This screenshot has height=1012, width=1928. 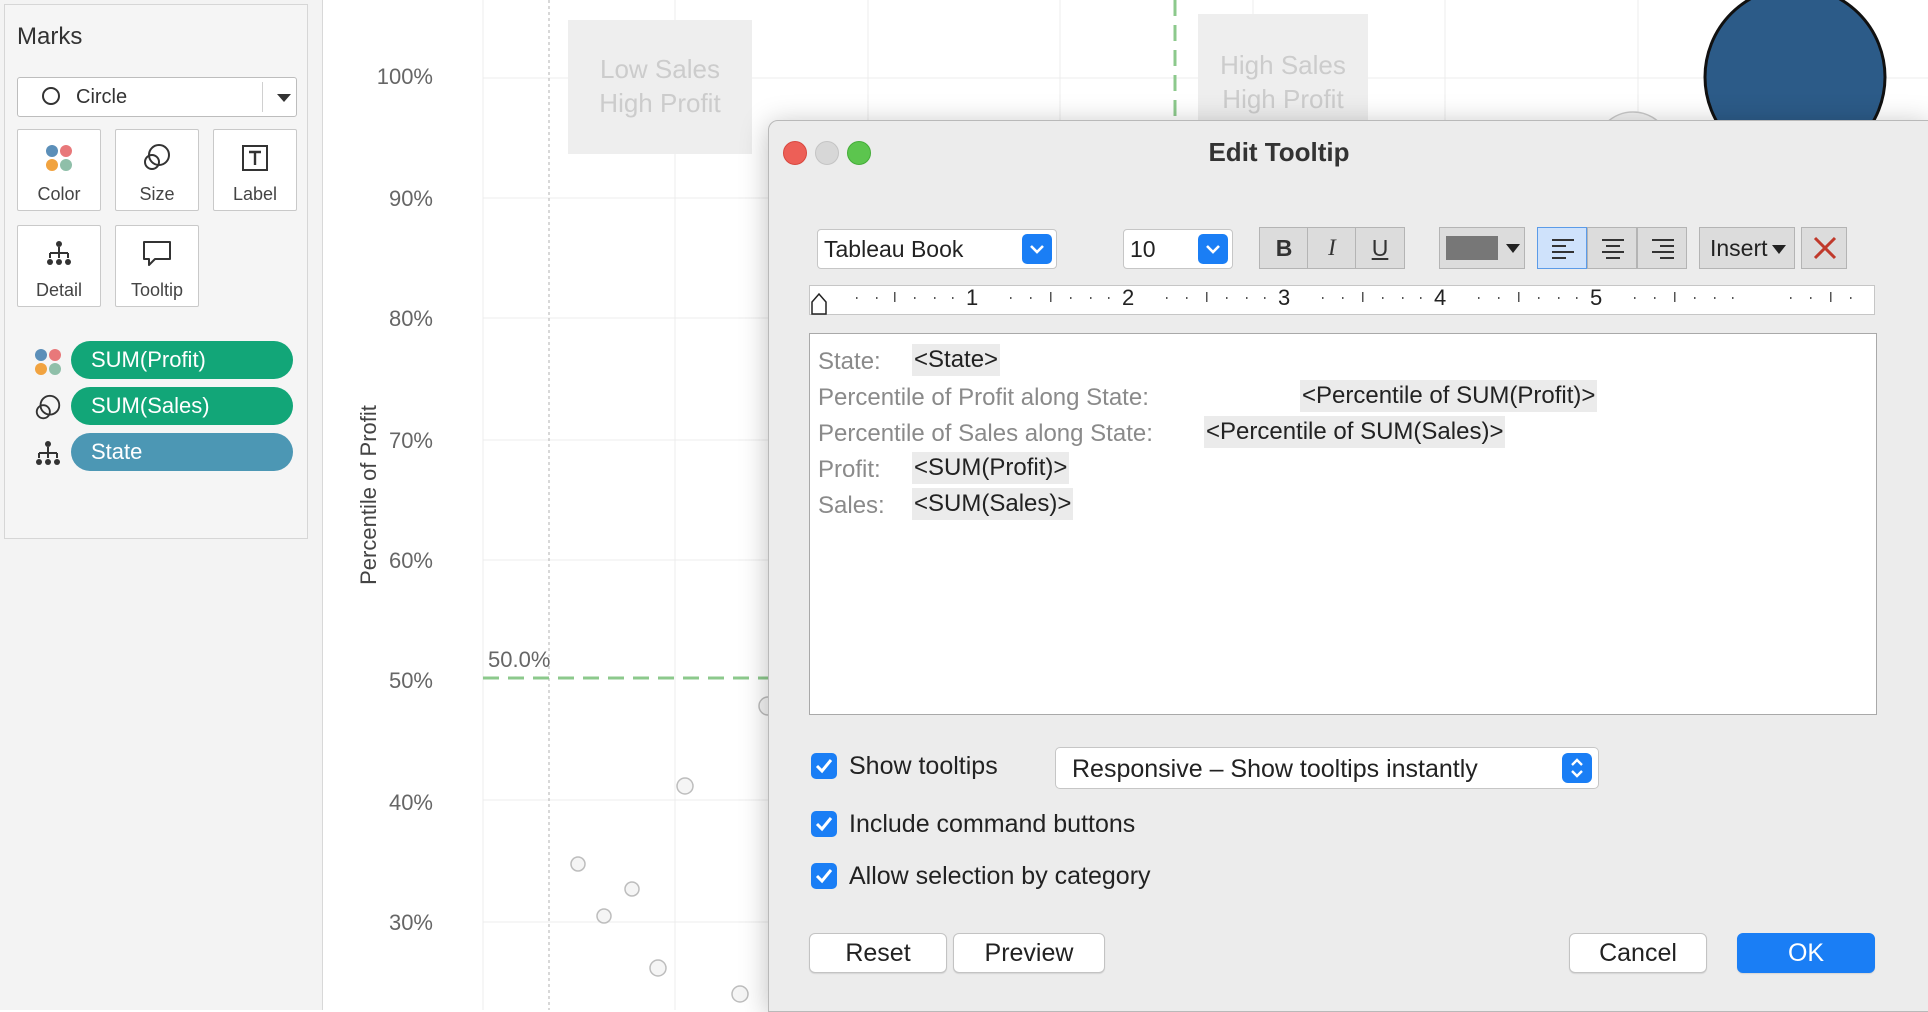 I want to click on indent-marker-icon, so click(x=819, y=303).